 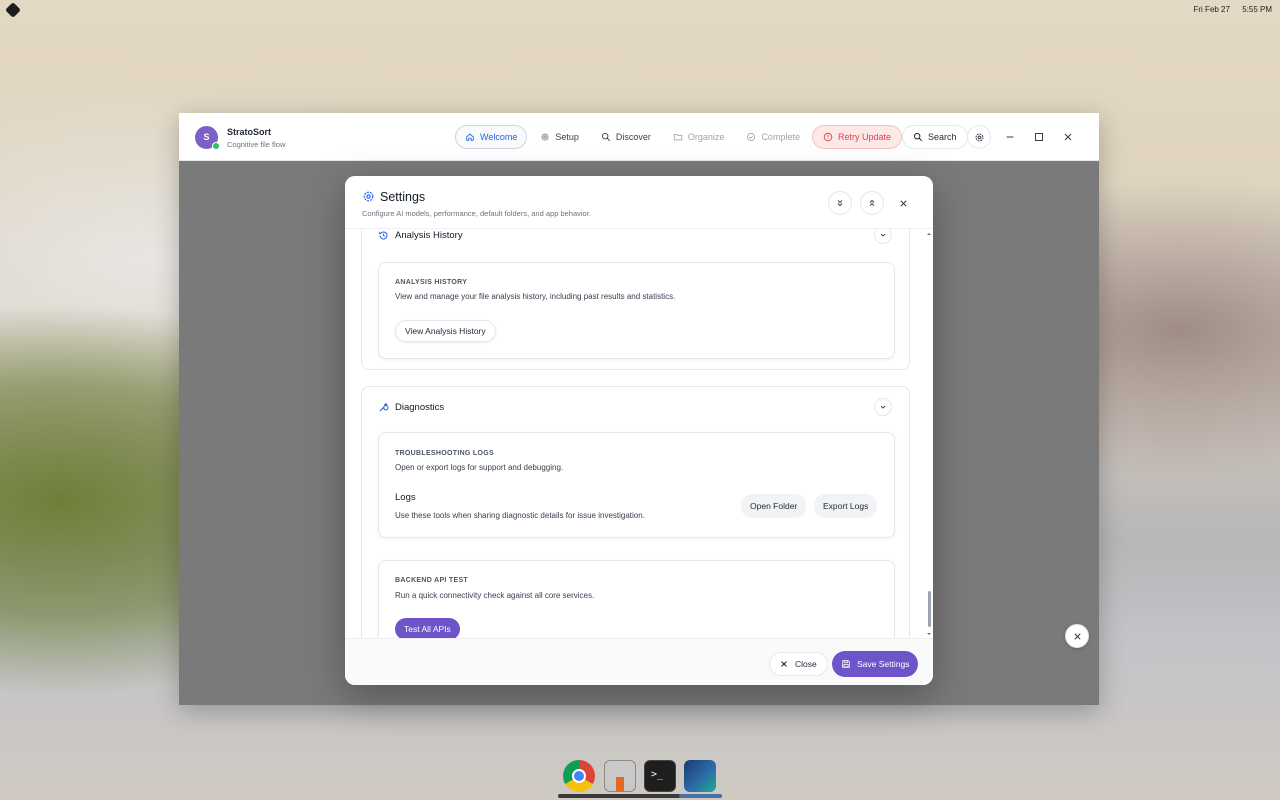 What do you see at coordinates (431, 580) in the screenshot?
I see `api-card-label: BACKEND API TEST` at bounding box center [431, 580].